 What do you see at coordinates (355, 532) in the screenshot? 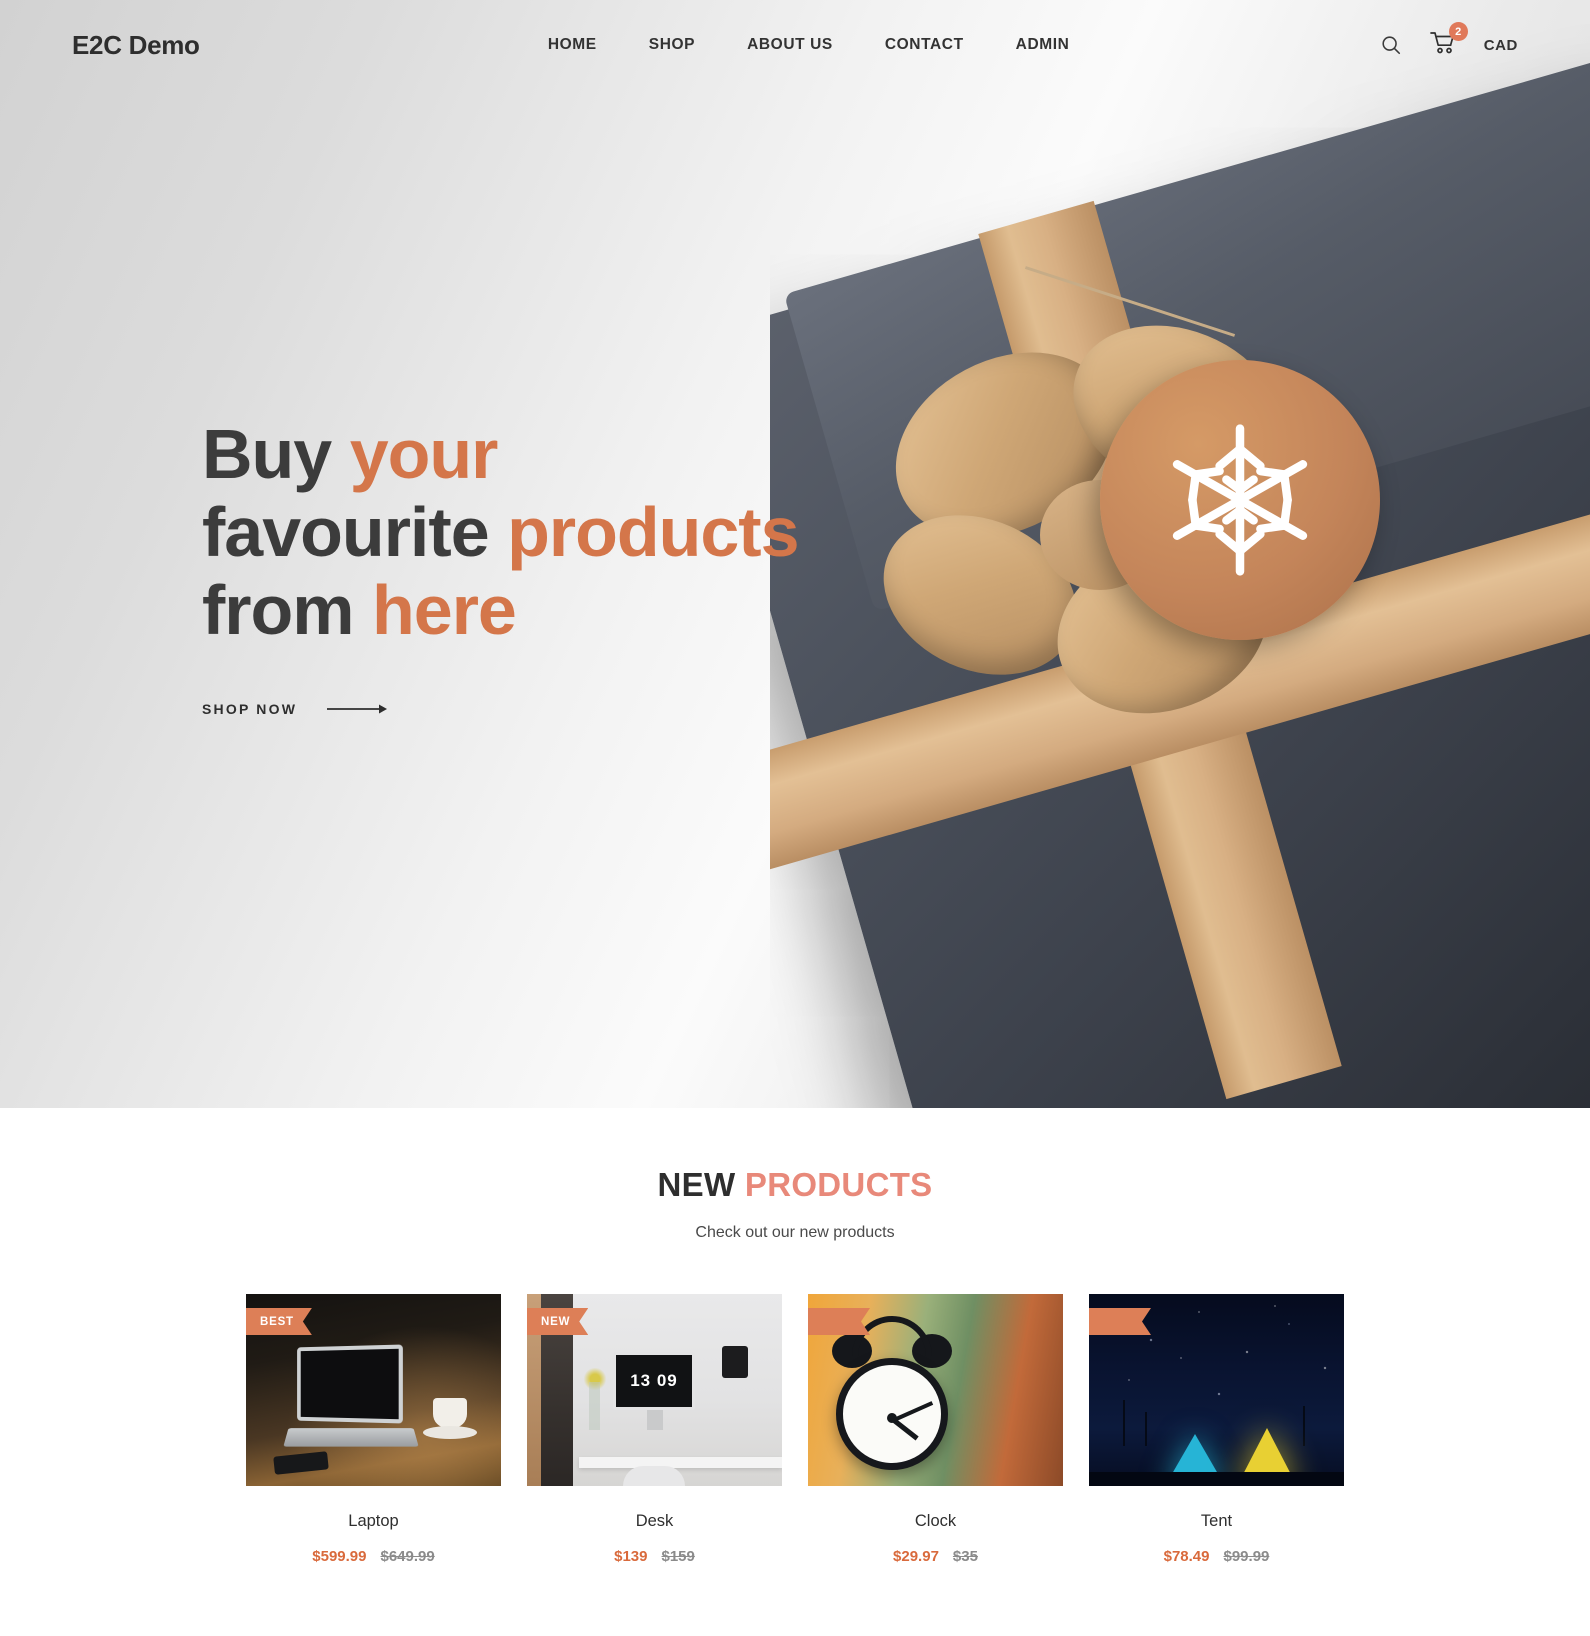
I see `hero-line2-dark: favourite` at bounding box center [355, 532].